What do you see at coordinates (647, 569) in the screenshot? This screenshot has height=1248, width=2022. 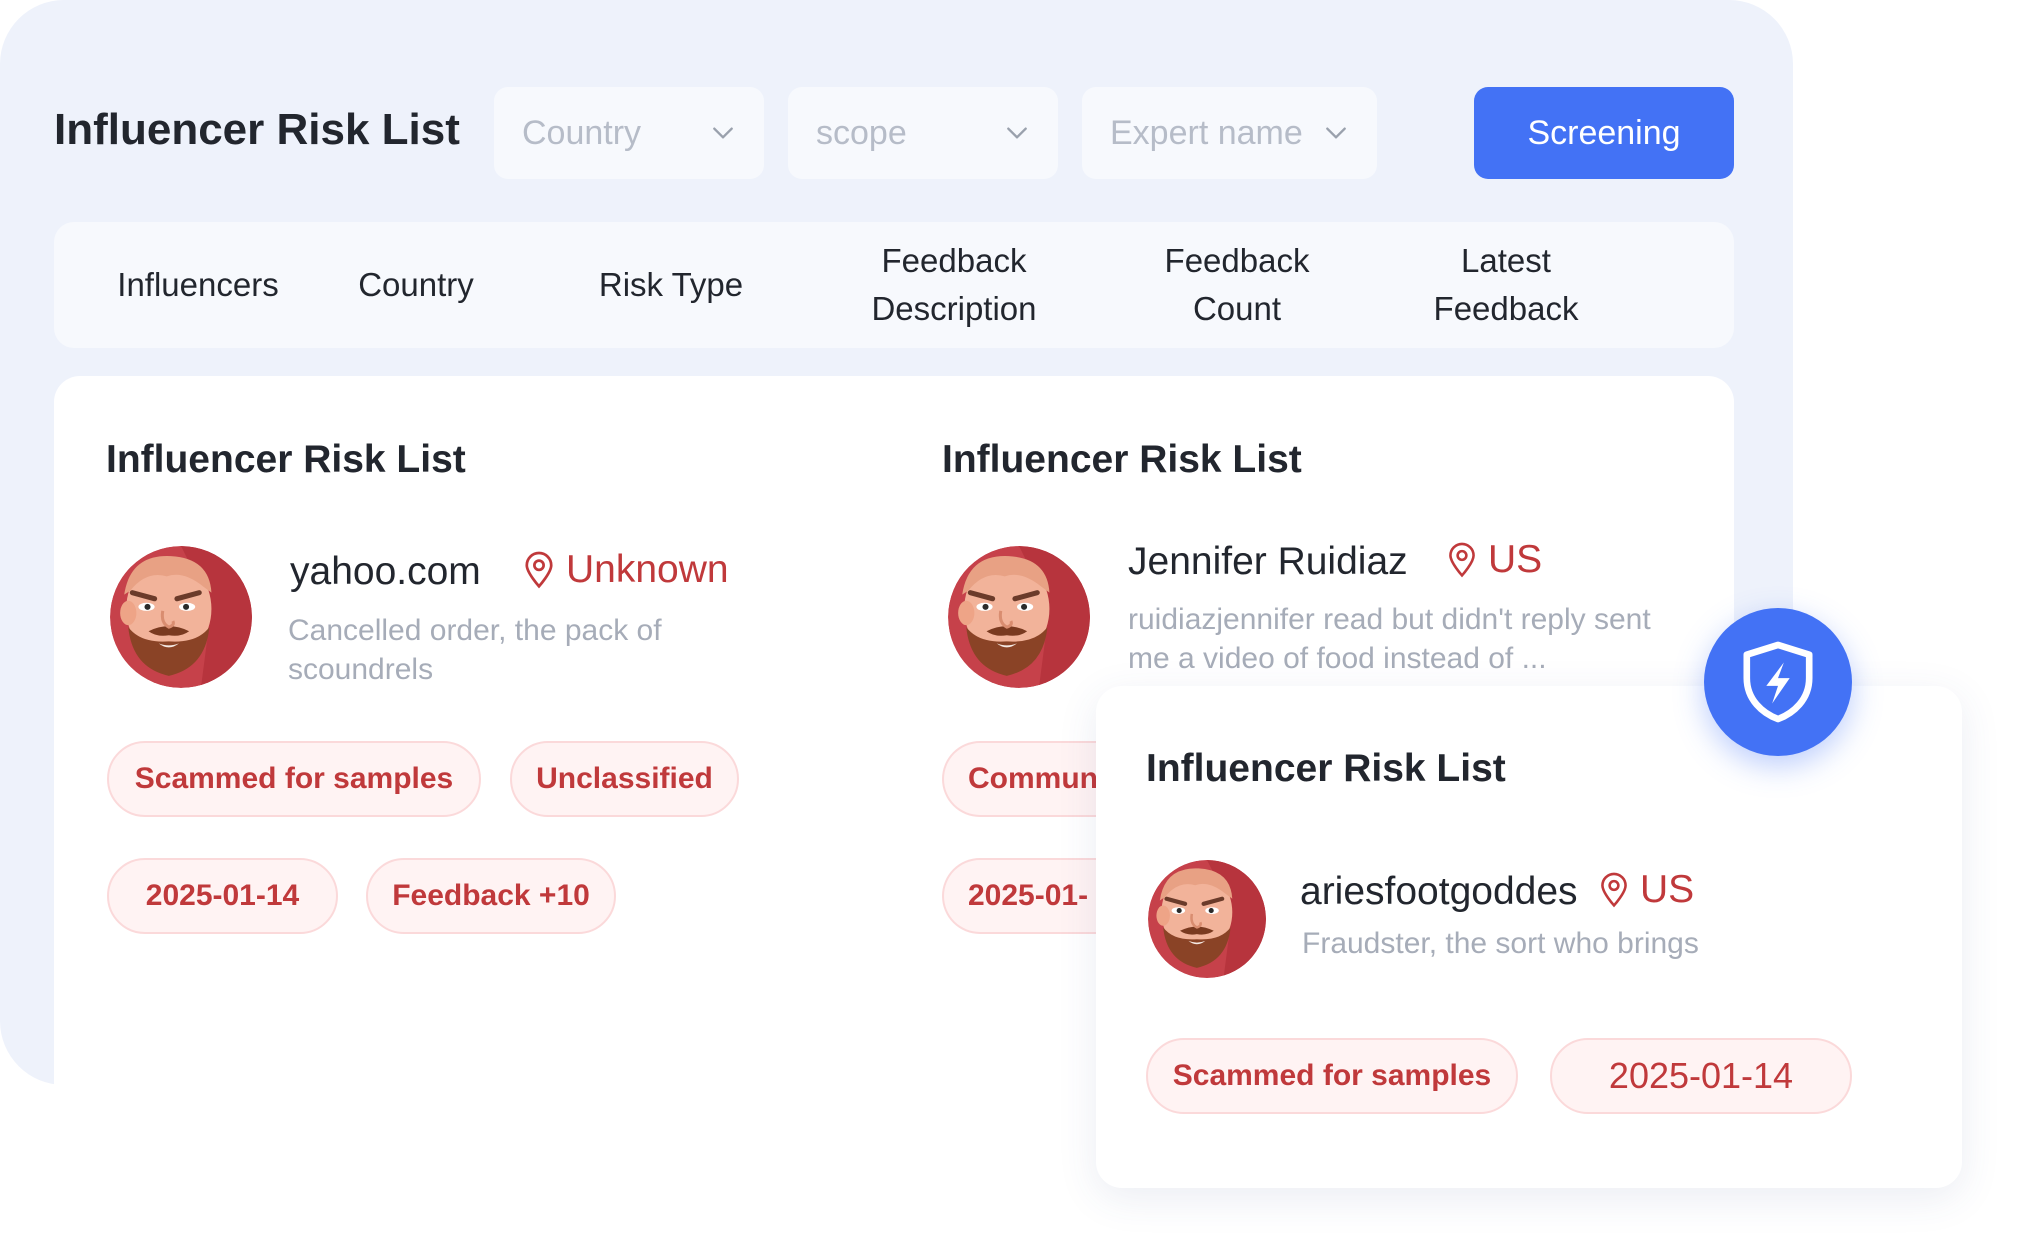 I see `location-text: Unknown` at bounding box center [647, 569].